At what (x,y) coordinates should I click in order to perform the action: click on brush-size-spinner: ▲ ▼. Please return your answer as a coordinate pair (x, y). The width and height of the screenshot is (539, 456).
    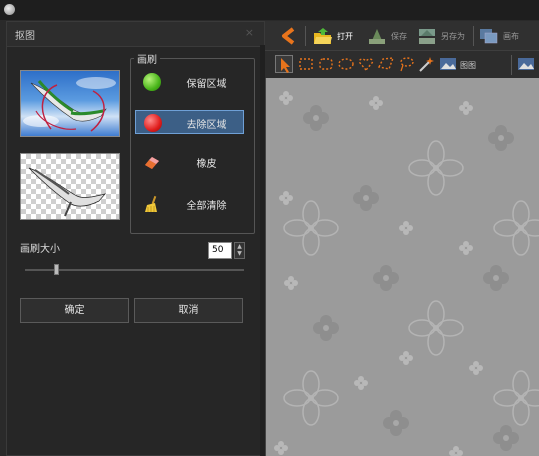
    Looking at the image, I should click on (239, 250).